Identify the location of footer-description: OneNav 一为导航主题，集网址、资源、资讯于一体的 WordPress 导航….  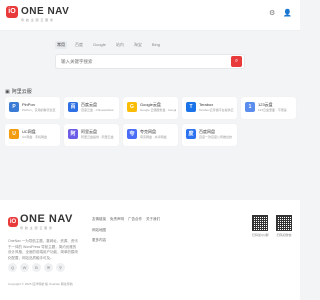
(43, 249).